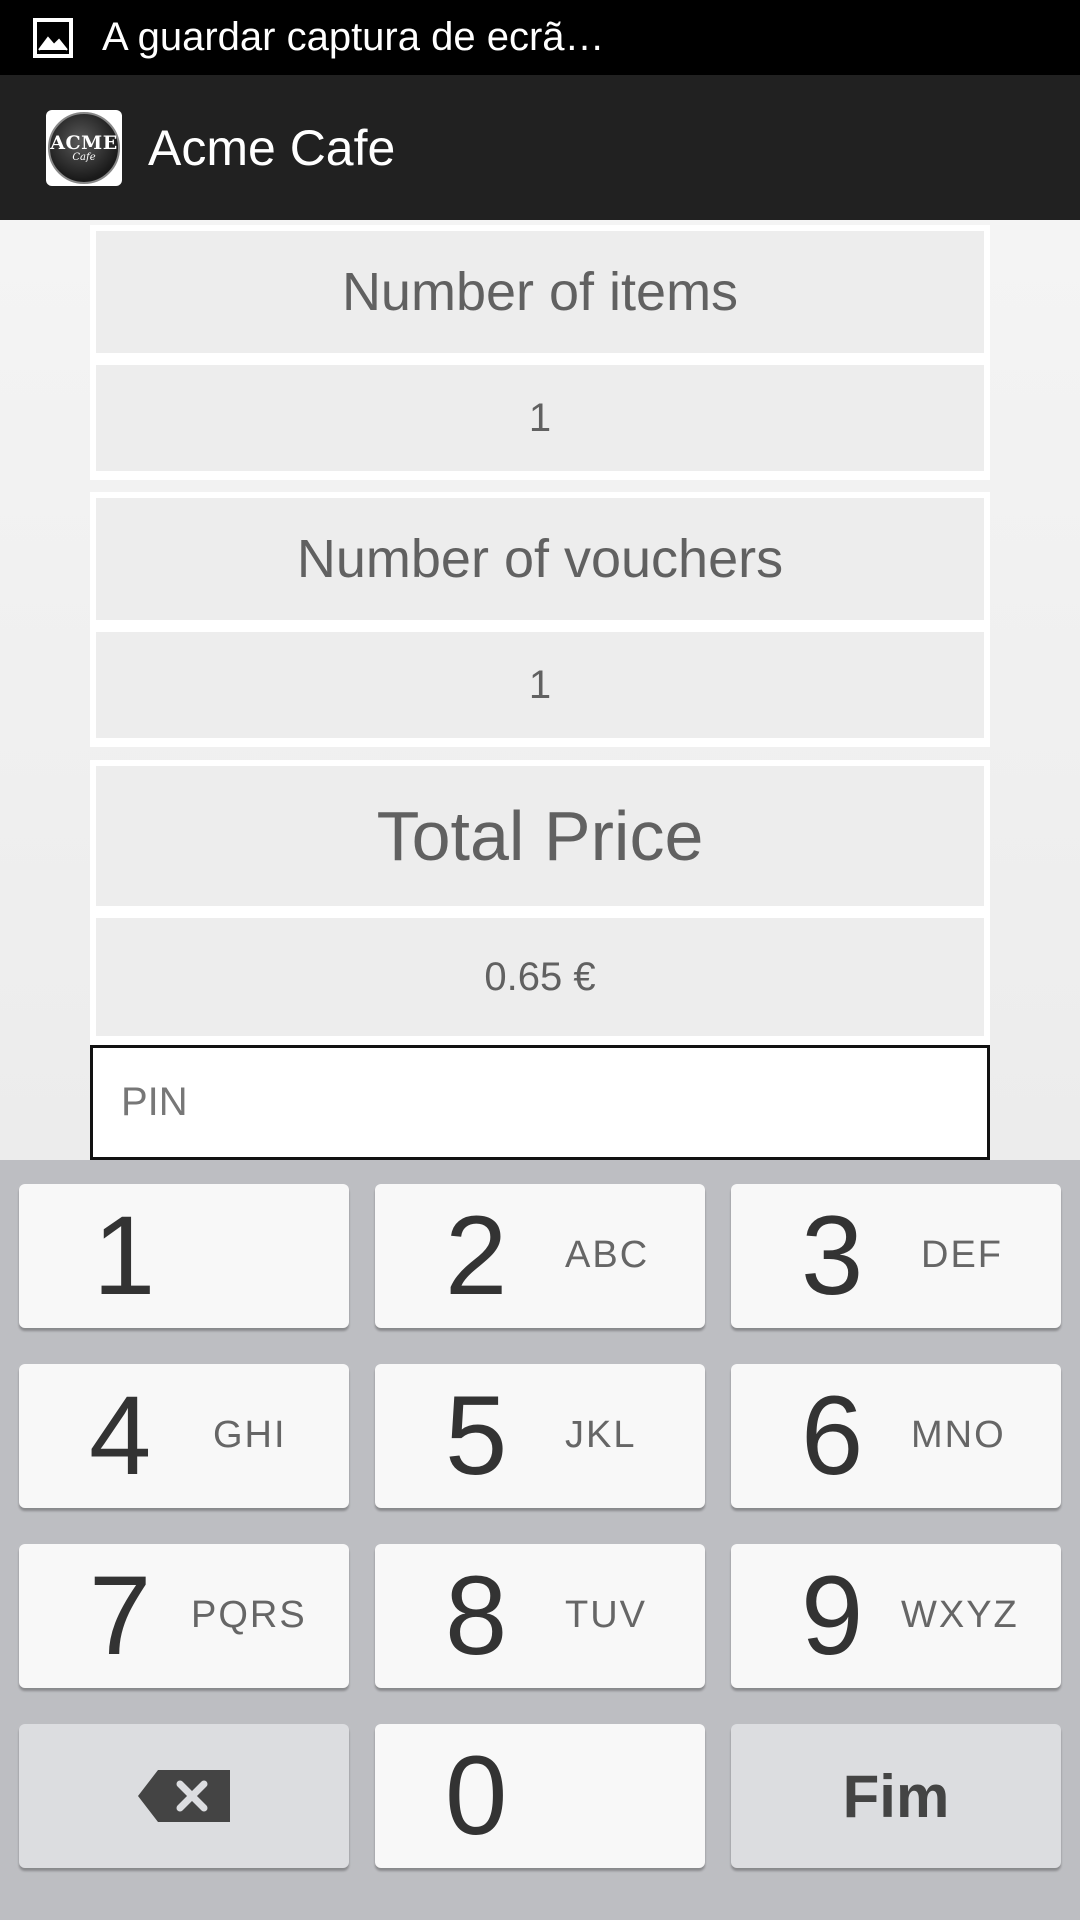  Describe the element at coordinates (540, 559) in the screenshot. I see `vouchers-label: Number of vouchers` at that location.